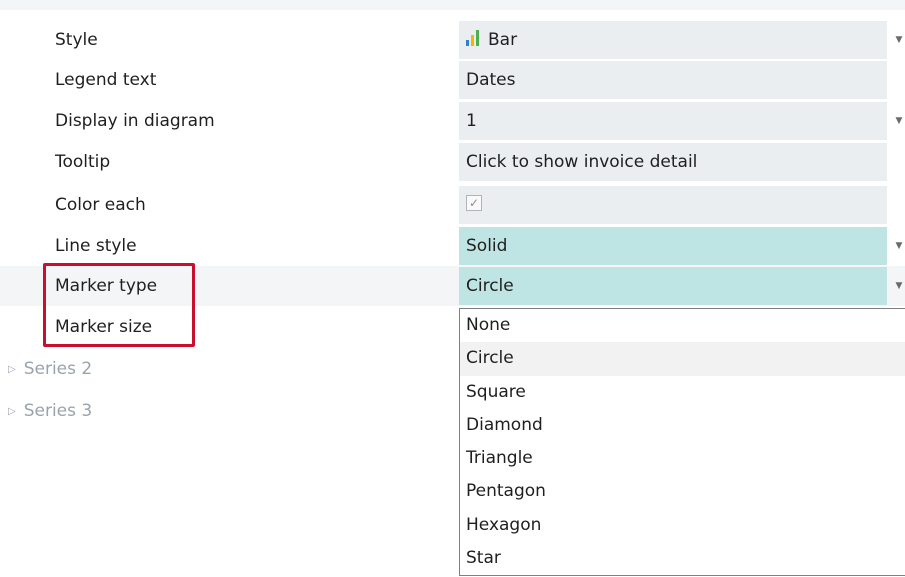  Describe the element at coordinates (673, 162) in the screenshot. I see `tooltip-field: Click to show invoice detail` at that location.